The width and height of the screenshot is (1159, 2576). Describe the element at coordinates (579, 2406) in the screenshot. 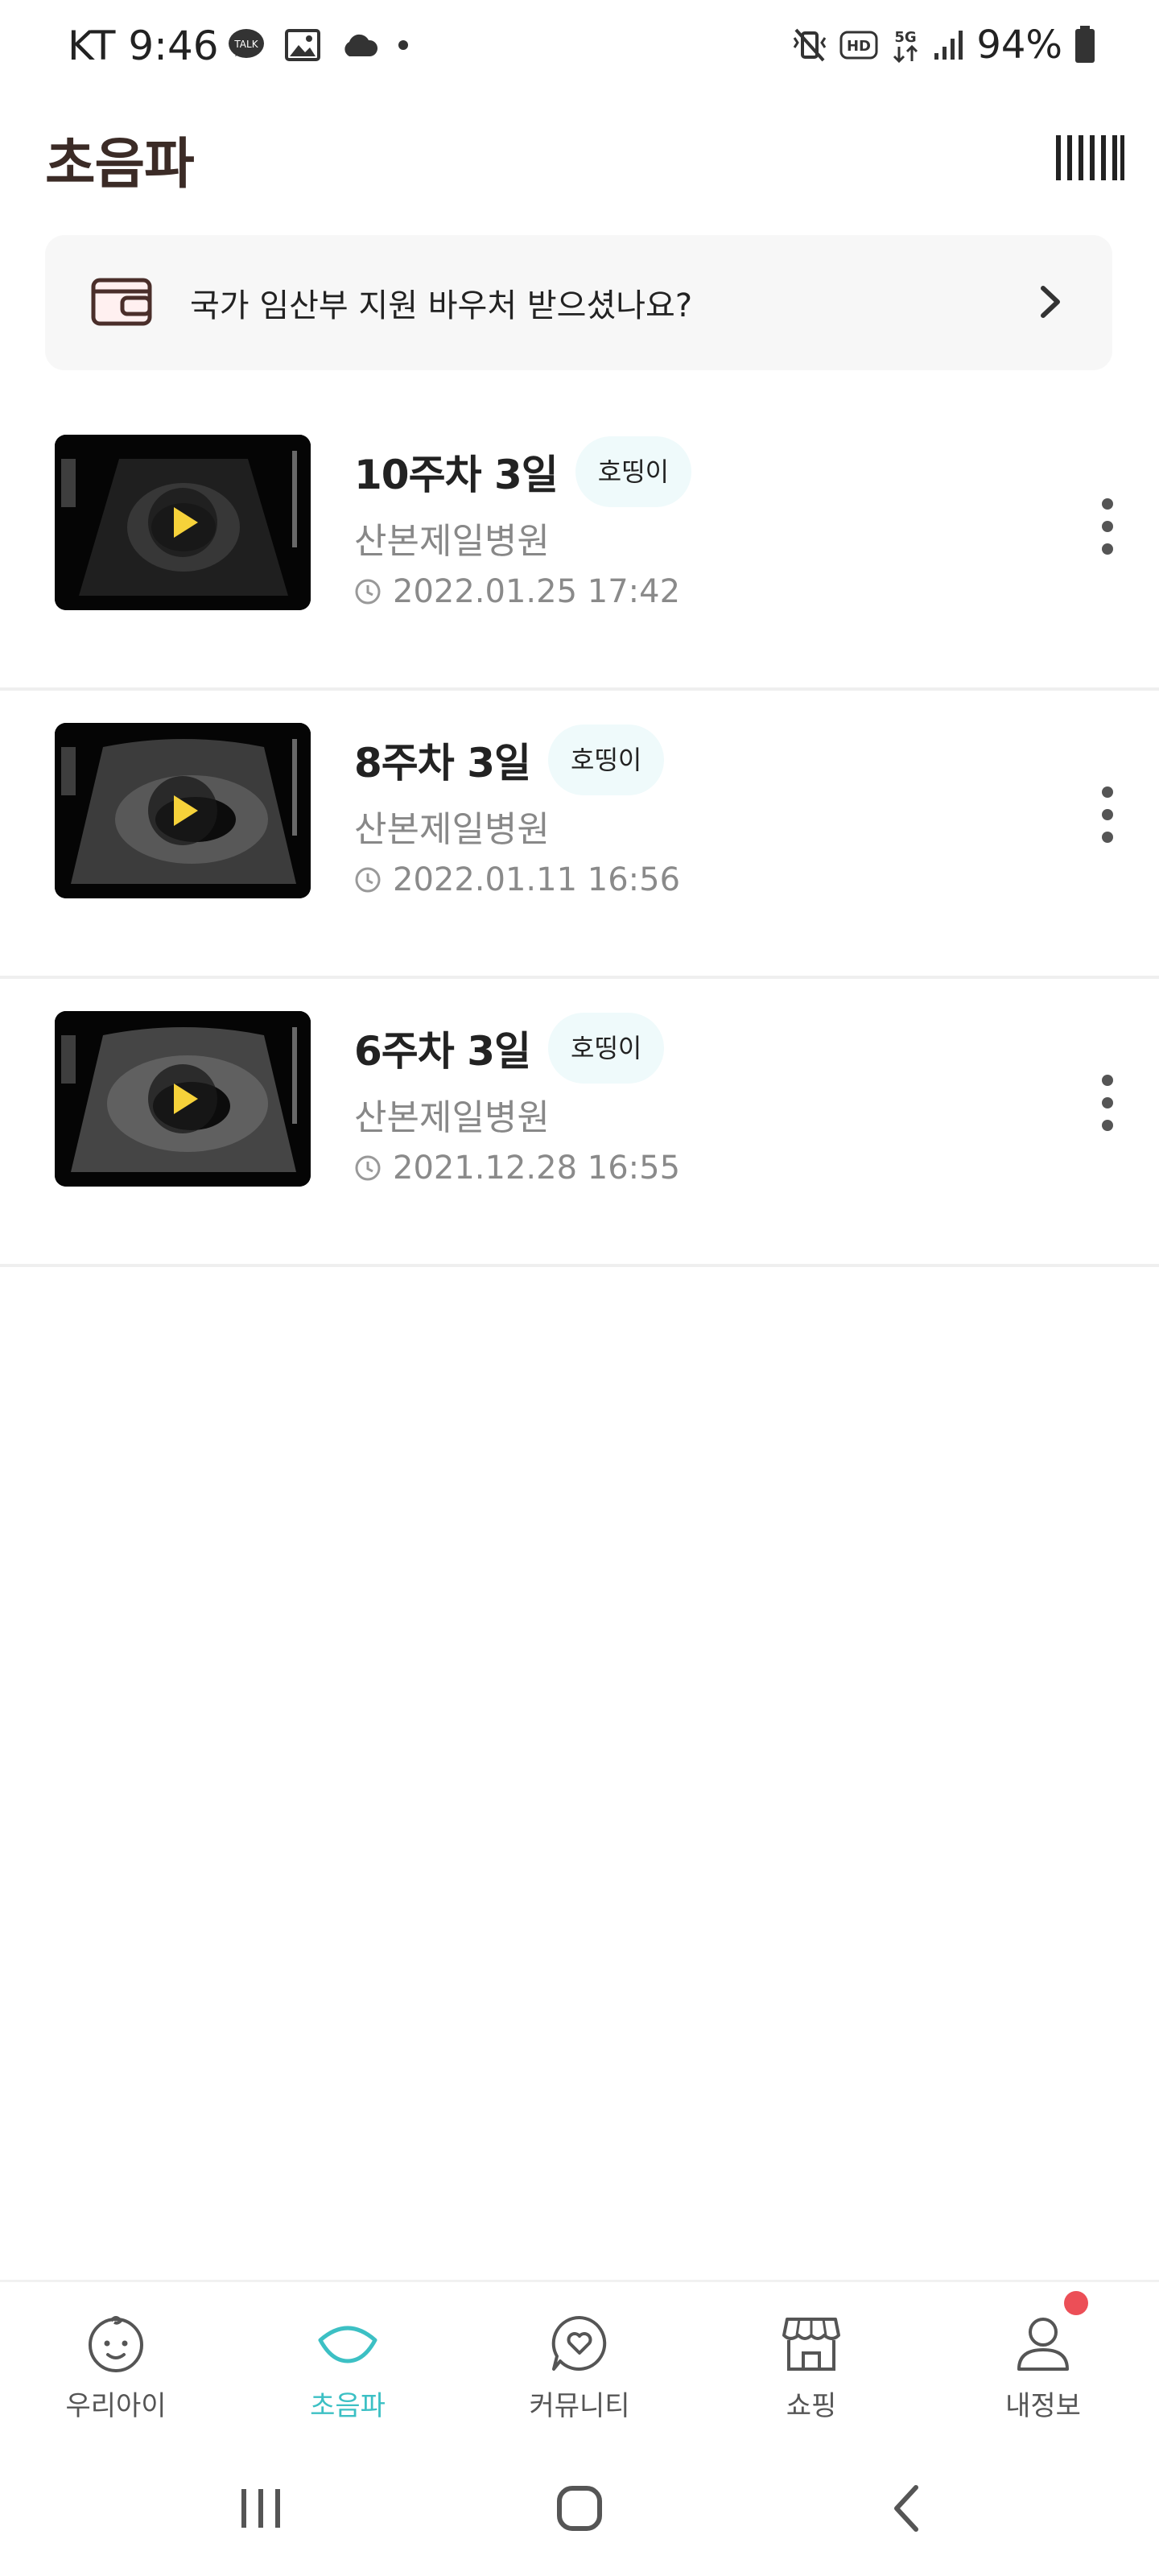

I see `tab-label: 커뮤니티` at that location.